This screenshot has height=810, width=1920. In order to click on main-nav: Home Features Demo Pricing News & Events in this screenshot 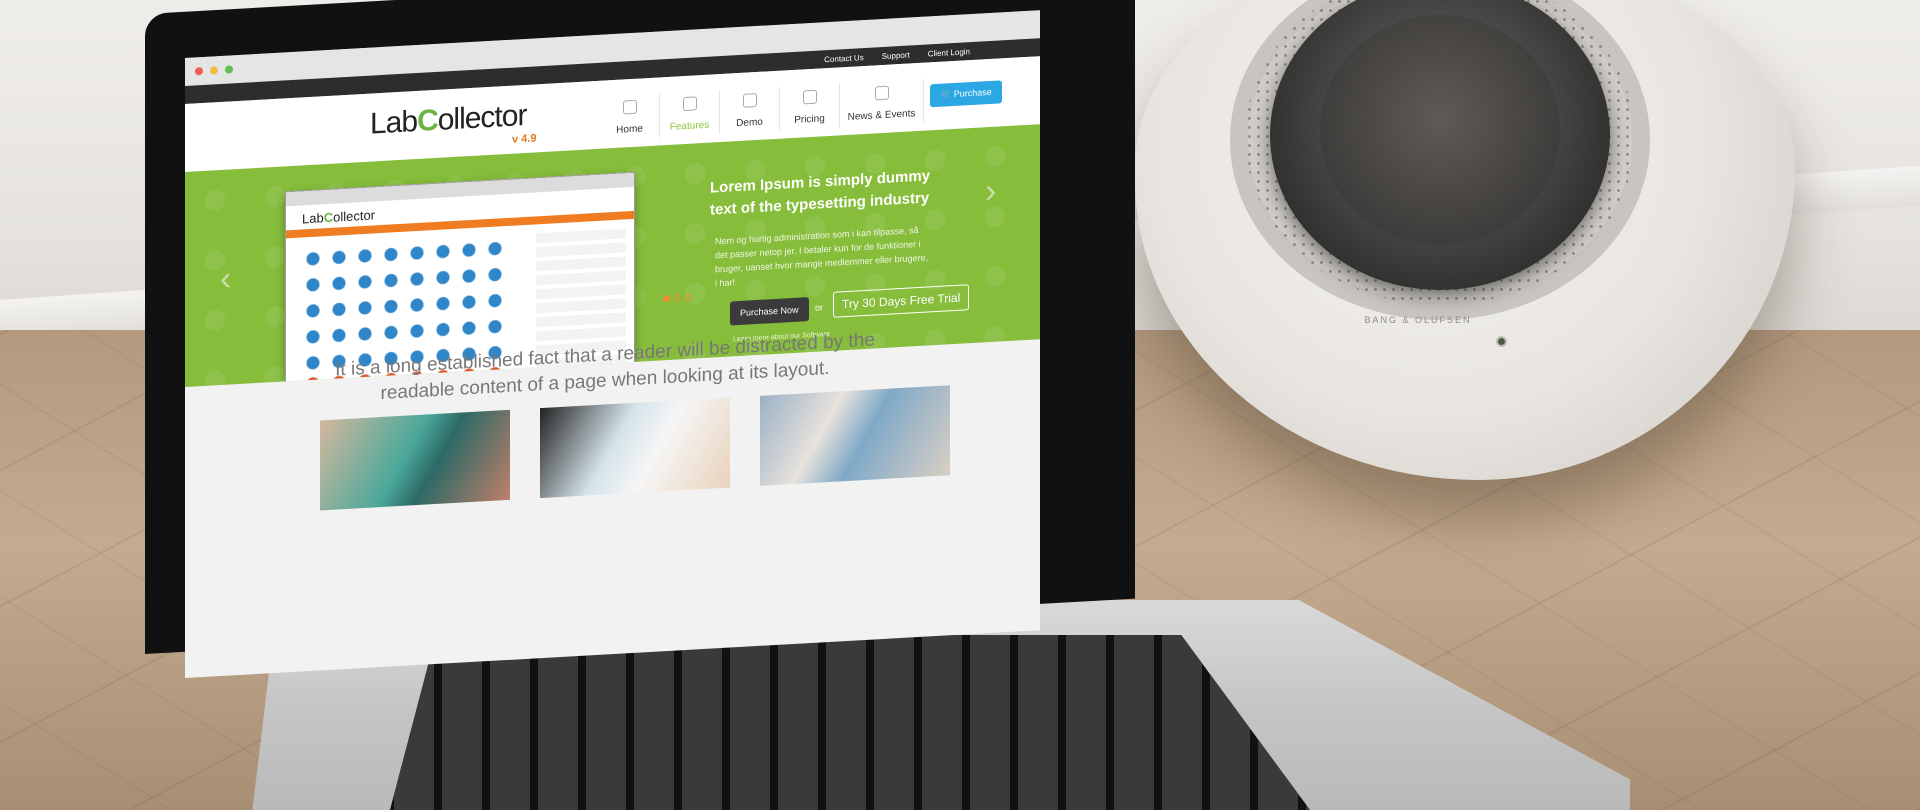, I will do `click(762, 109)`.